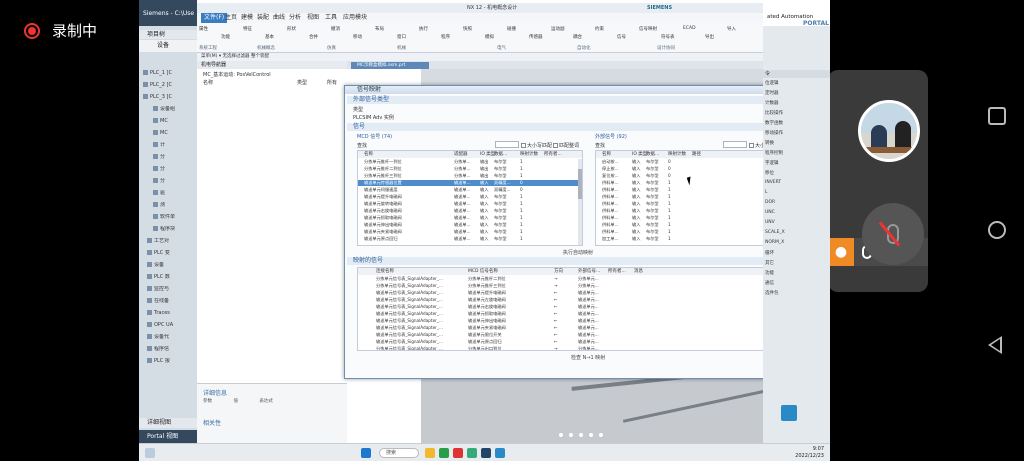 The height and width of the screenshot is (461, 1024). I want to click on column-header: 连接名称, so click(385, 271).